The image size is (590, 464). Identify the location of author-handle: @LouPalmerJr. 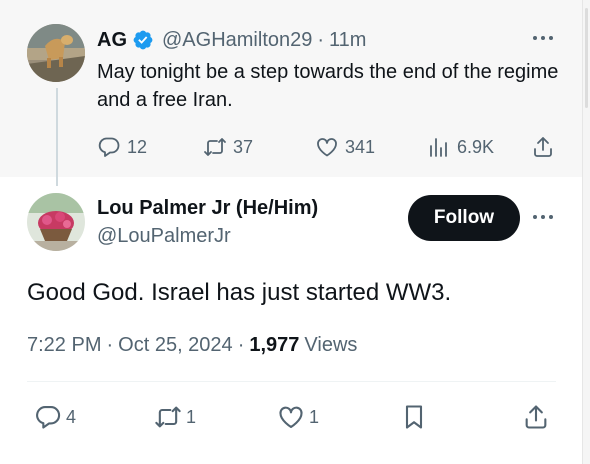
(164, 236).